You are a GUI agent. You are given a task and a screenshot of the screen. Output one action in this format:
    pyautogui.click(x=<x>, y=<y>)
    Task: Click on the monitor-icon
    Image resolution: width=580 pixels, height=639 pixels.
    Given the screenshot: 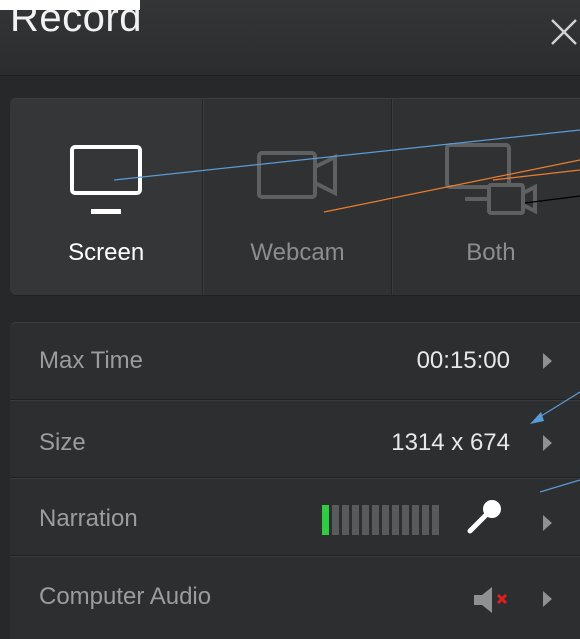 What is the action you would take?
    pyautogui.click(x=106, y=183)
    